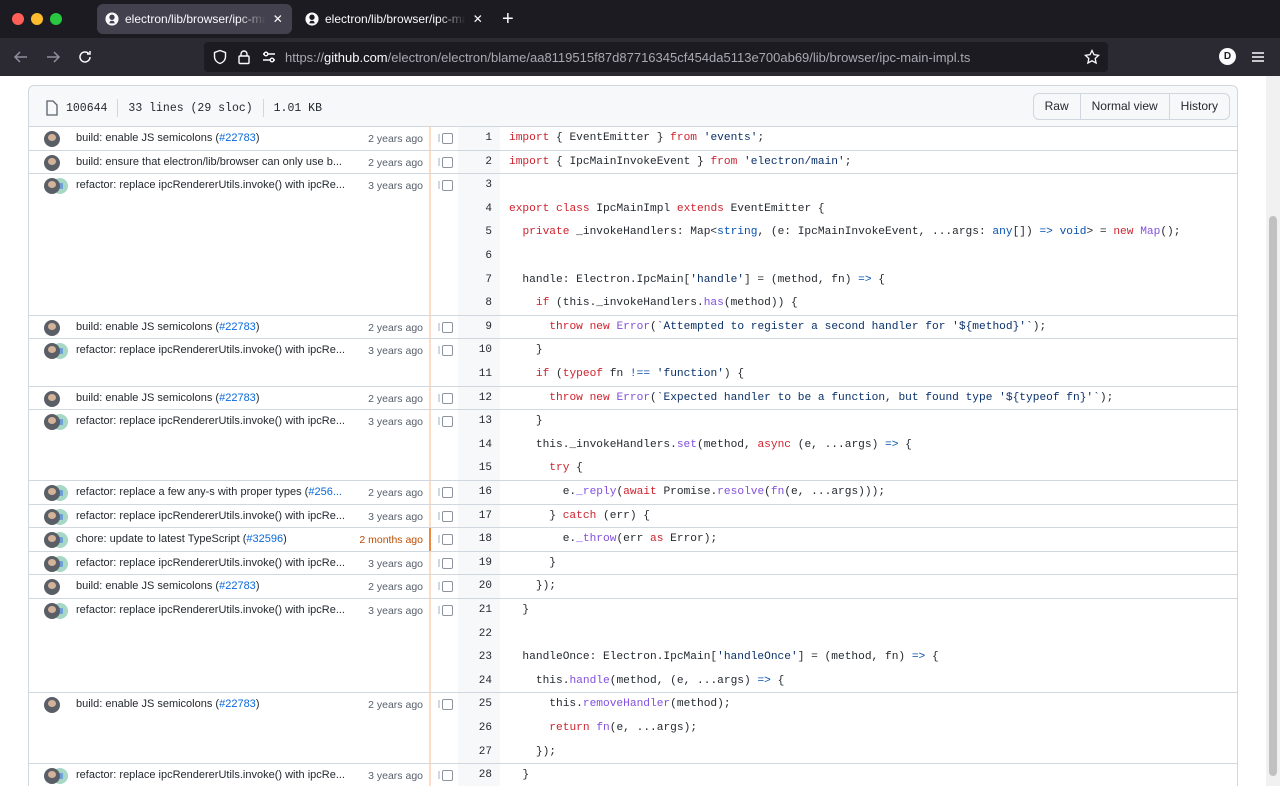 The height and width of the screenshot is (786, 1280). What do you see at coordinates (475, 539) in the screenshot?
I see `line-number: 18` at bounding box center [475, 539].